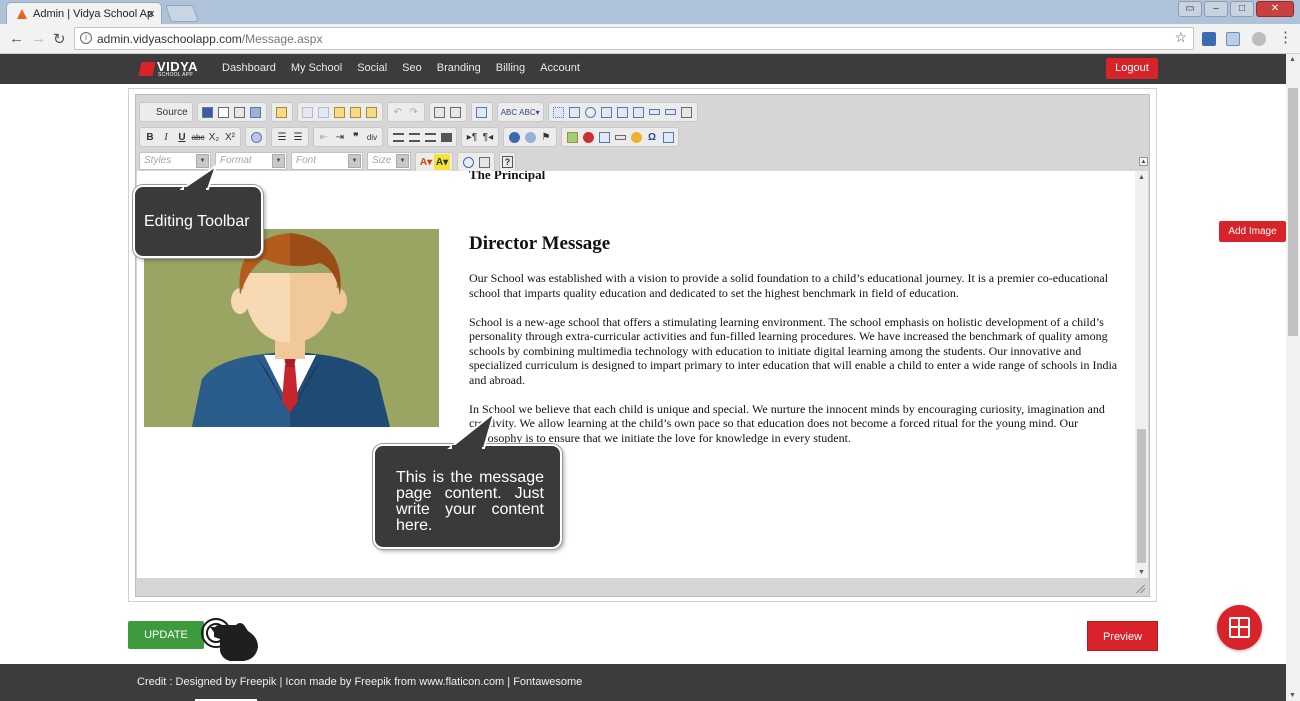  I want to click on create-div-icon: div, so click(372, 137).